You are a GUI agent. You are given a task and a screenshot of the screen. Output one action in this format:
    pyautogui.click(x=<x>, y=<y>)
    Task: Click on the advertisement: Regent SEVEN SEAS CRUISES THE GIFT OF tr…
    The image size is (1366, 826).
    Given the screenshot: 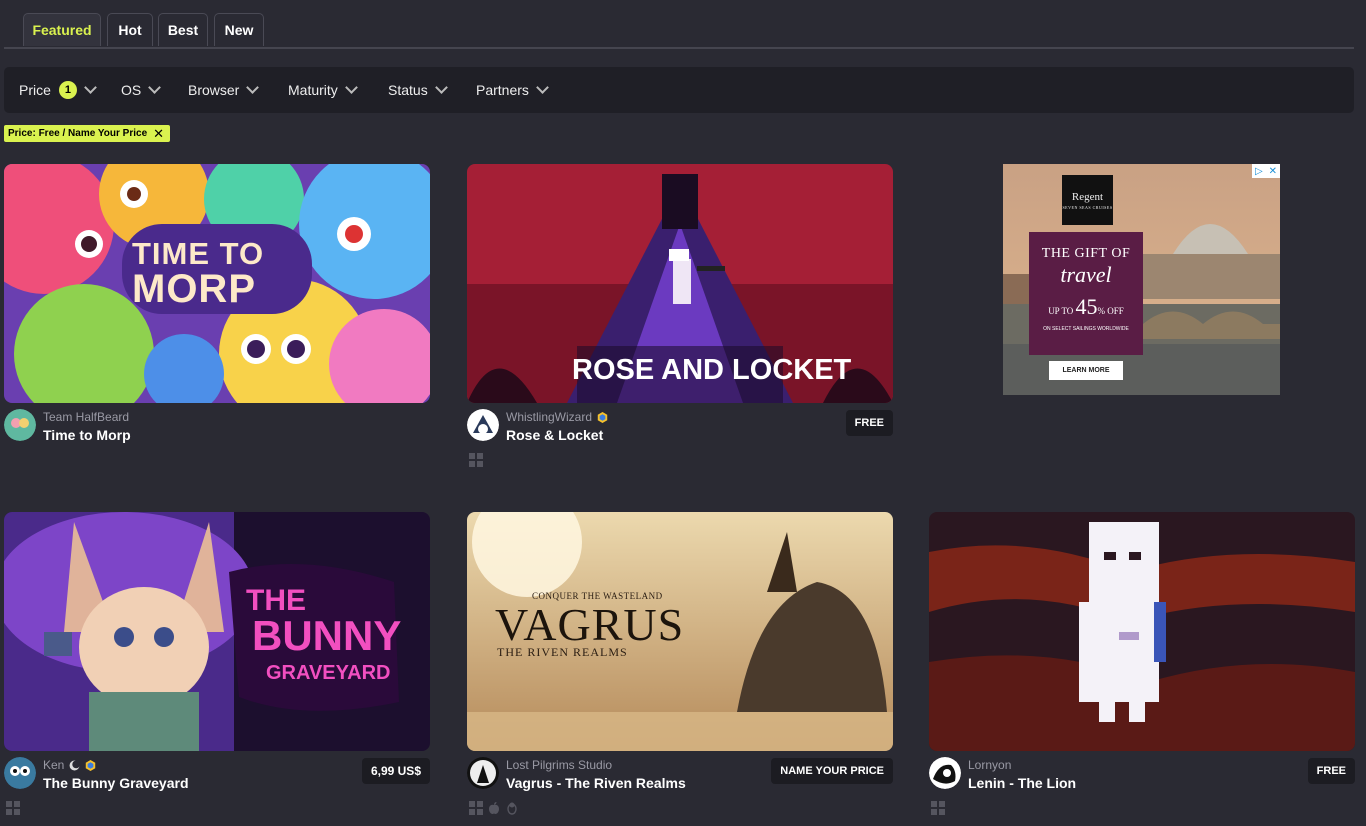 What is the action you would take?
    pyautogui.click(x=1141, y=279)
    